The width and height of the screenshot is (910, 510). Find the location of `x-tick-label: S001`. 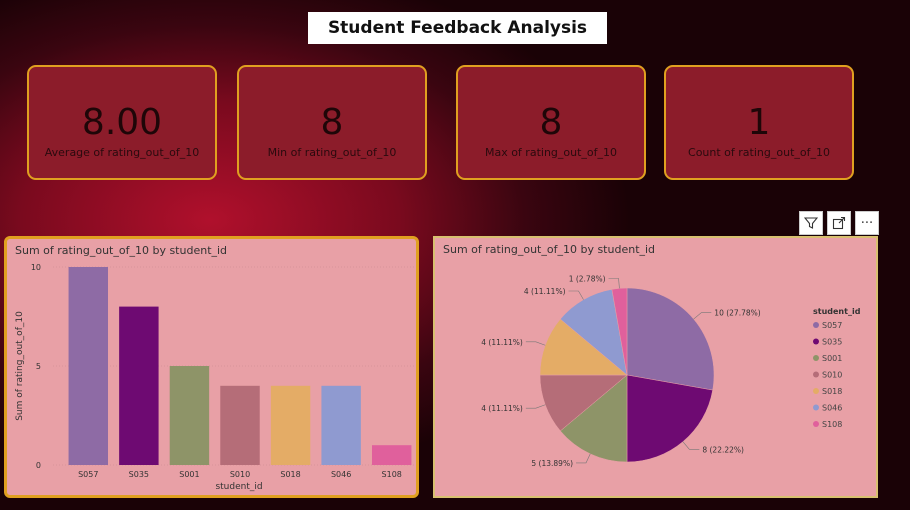

x-tick-label: S001 is located at coordinates (189, 474).